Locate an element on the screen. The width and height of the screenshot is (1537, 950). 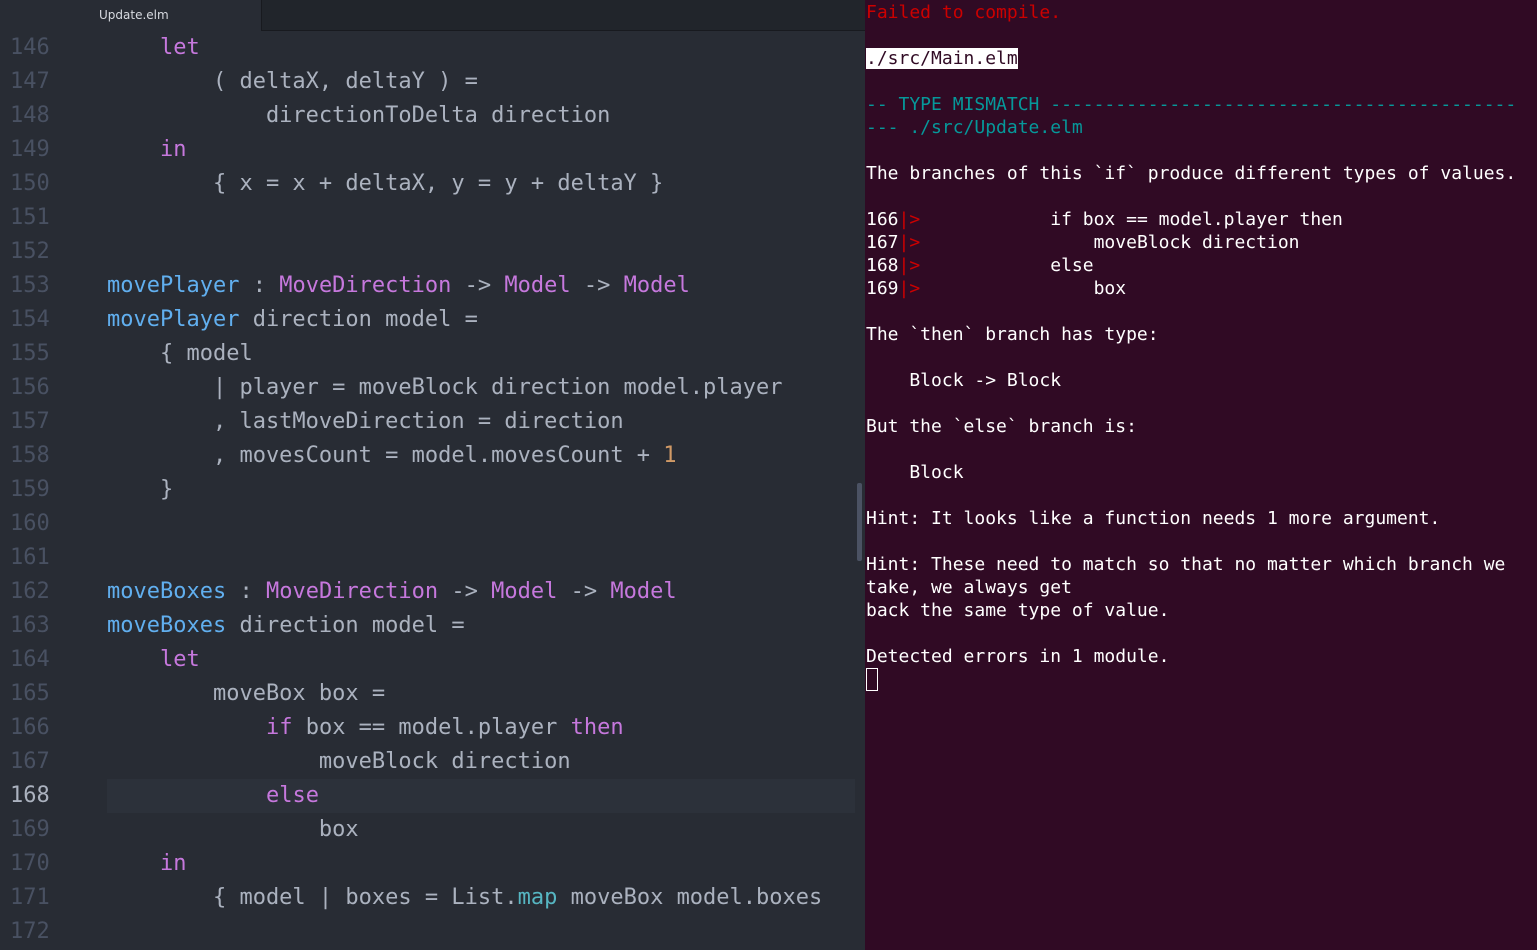
code-line: 170 in is located at coordinates (432, 864).